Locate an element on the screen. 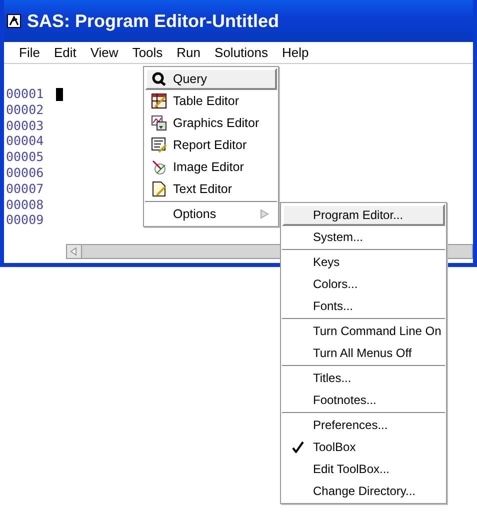 This screenshot has width=477, height=515. magnifier-icon is located at coordinates (159, 79).